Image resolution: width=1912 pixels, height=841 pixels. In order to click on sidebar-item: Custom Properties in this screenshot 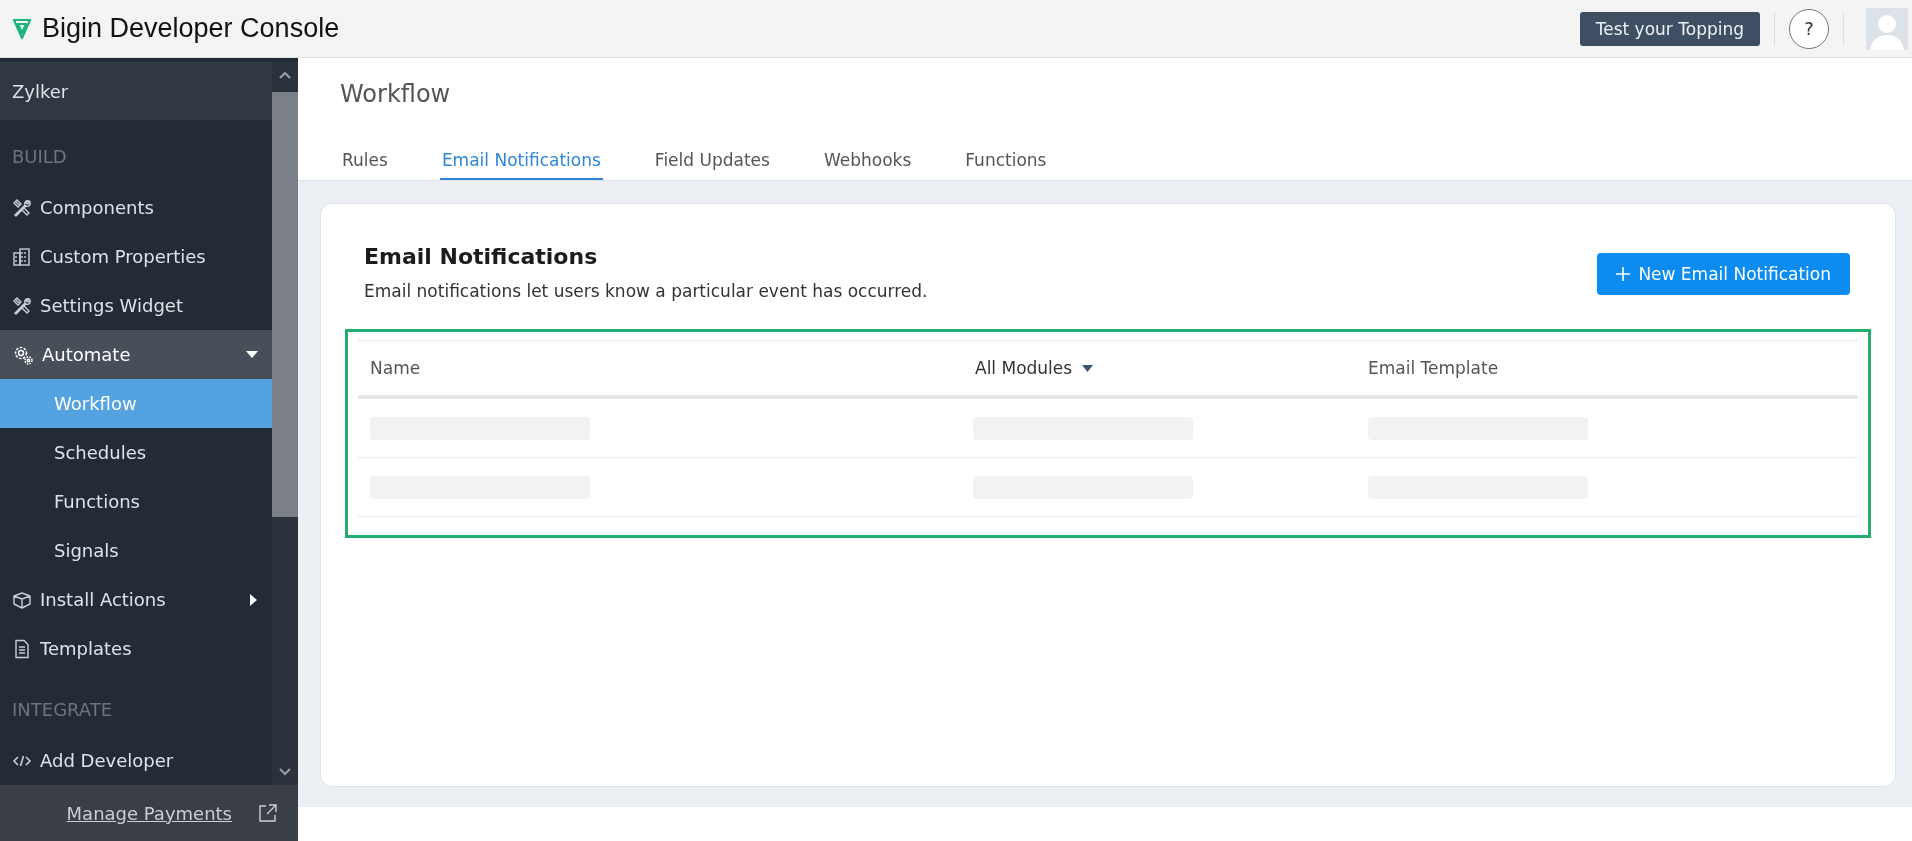, I will do `click(136, 256)`.